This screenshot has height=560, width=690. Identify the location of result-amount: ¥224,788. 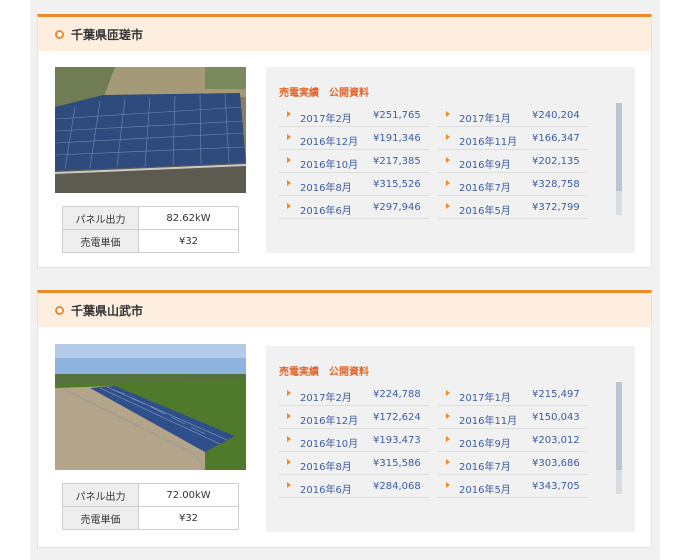
(397, 394).